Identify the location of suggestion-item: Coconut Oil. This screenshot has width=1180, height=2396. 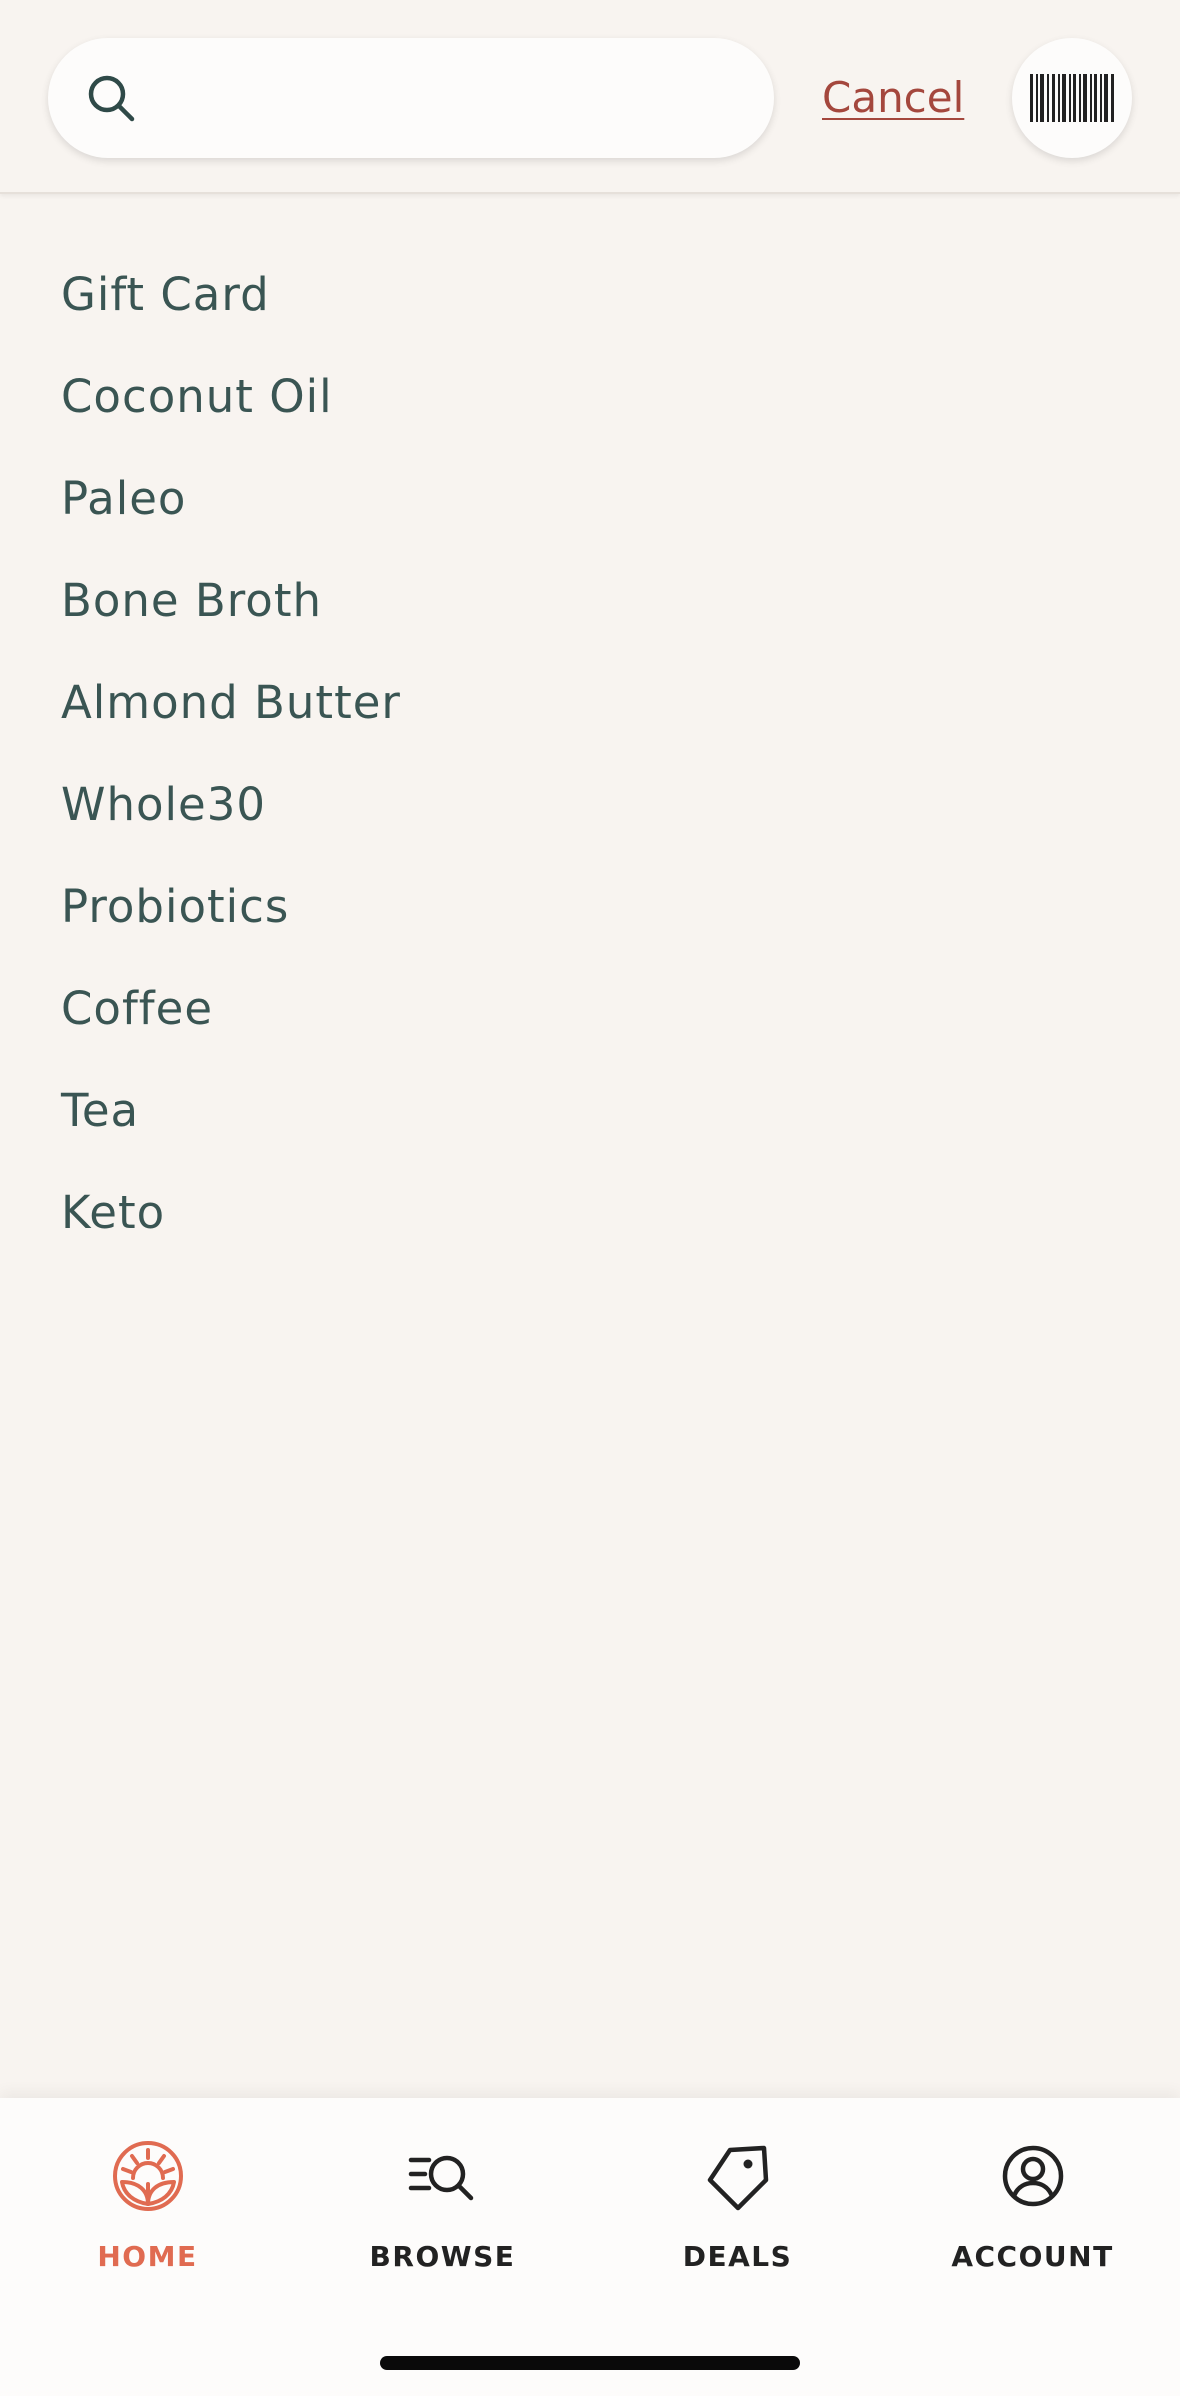
(590, 397).